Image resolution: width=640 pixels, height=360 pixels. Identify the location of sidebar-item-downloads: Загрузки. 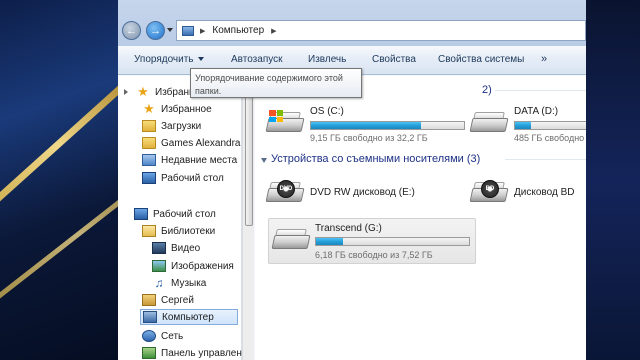
(171, 126).